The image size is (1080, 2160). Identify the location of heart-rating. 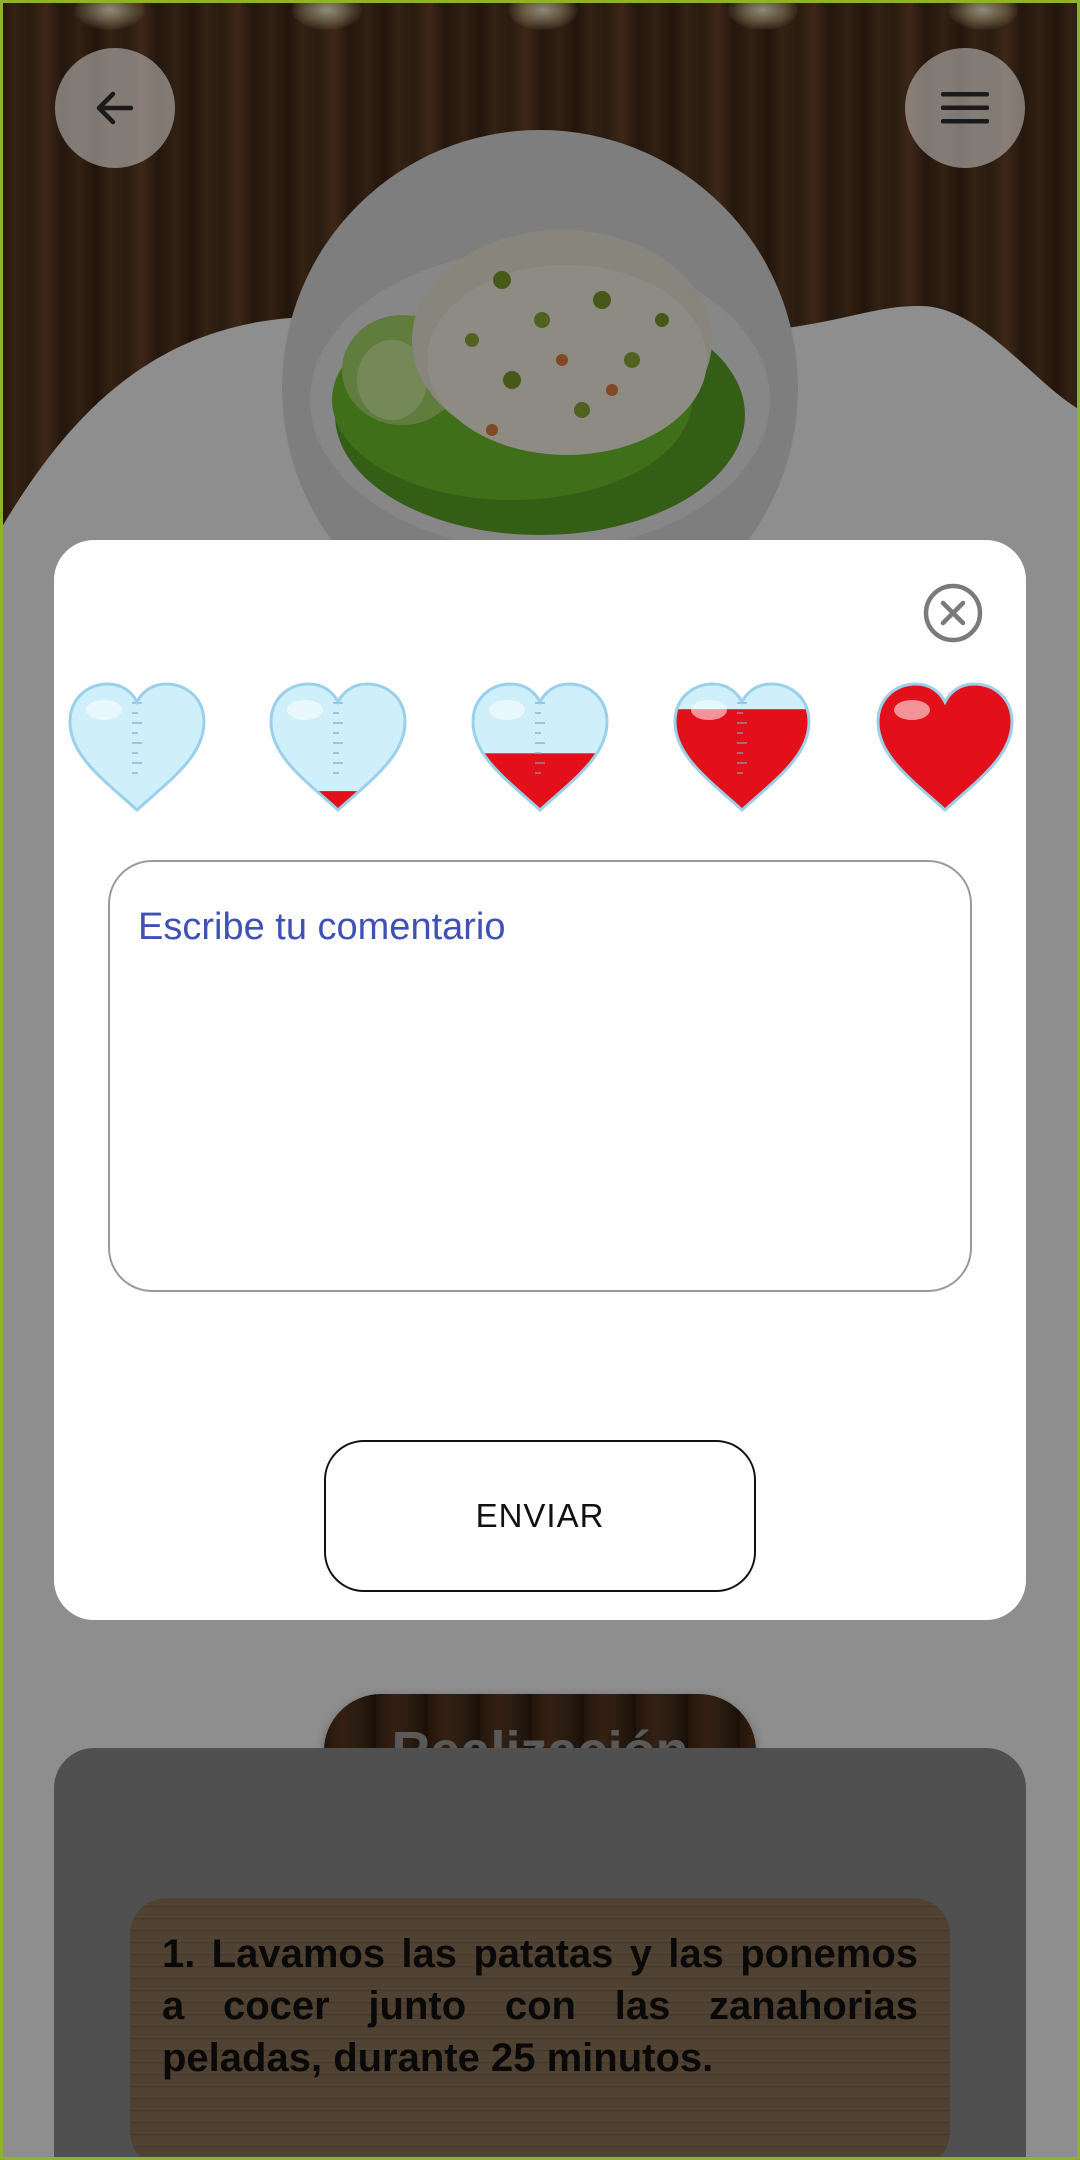
(540, 755).